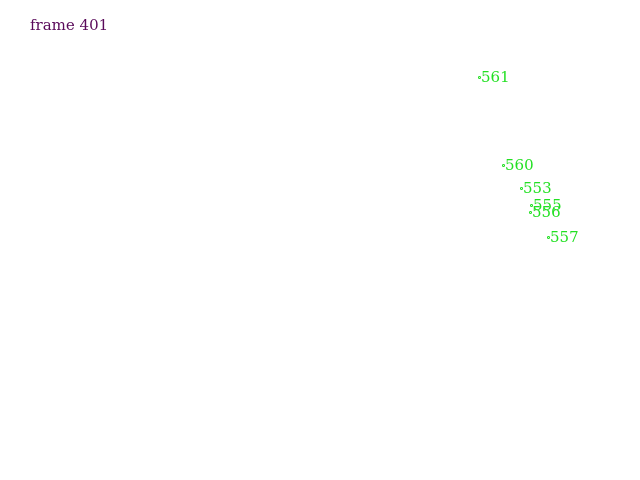 The height and width of the screenshot is (480, 640). What do you see at coordinates (519, 165) in the screenshot?
I see `track-marker-label: 560` at bounding box center [519, 165].